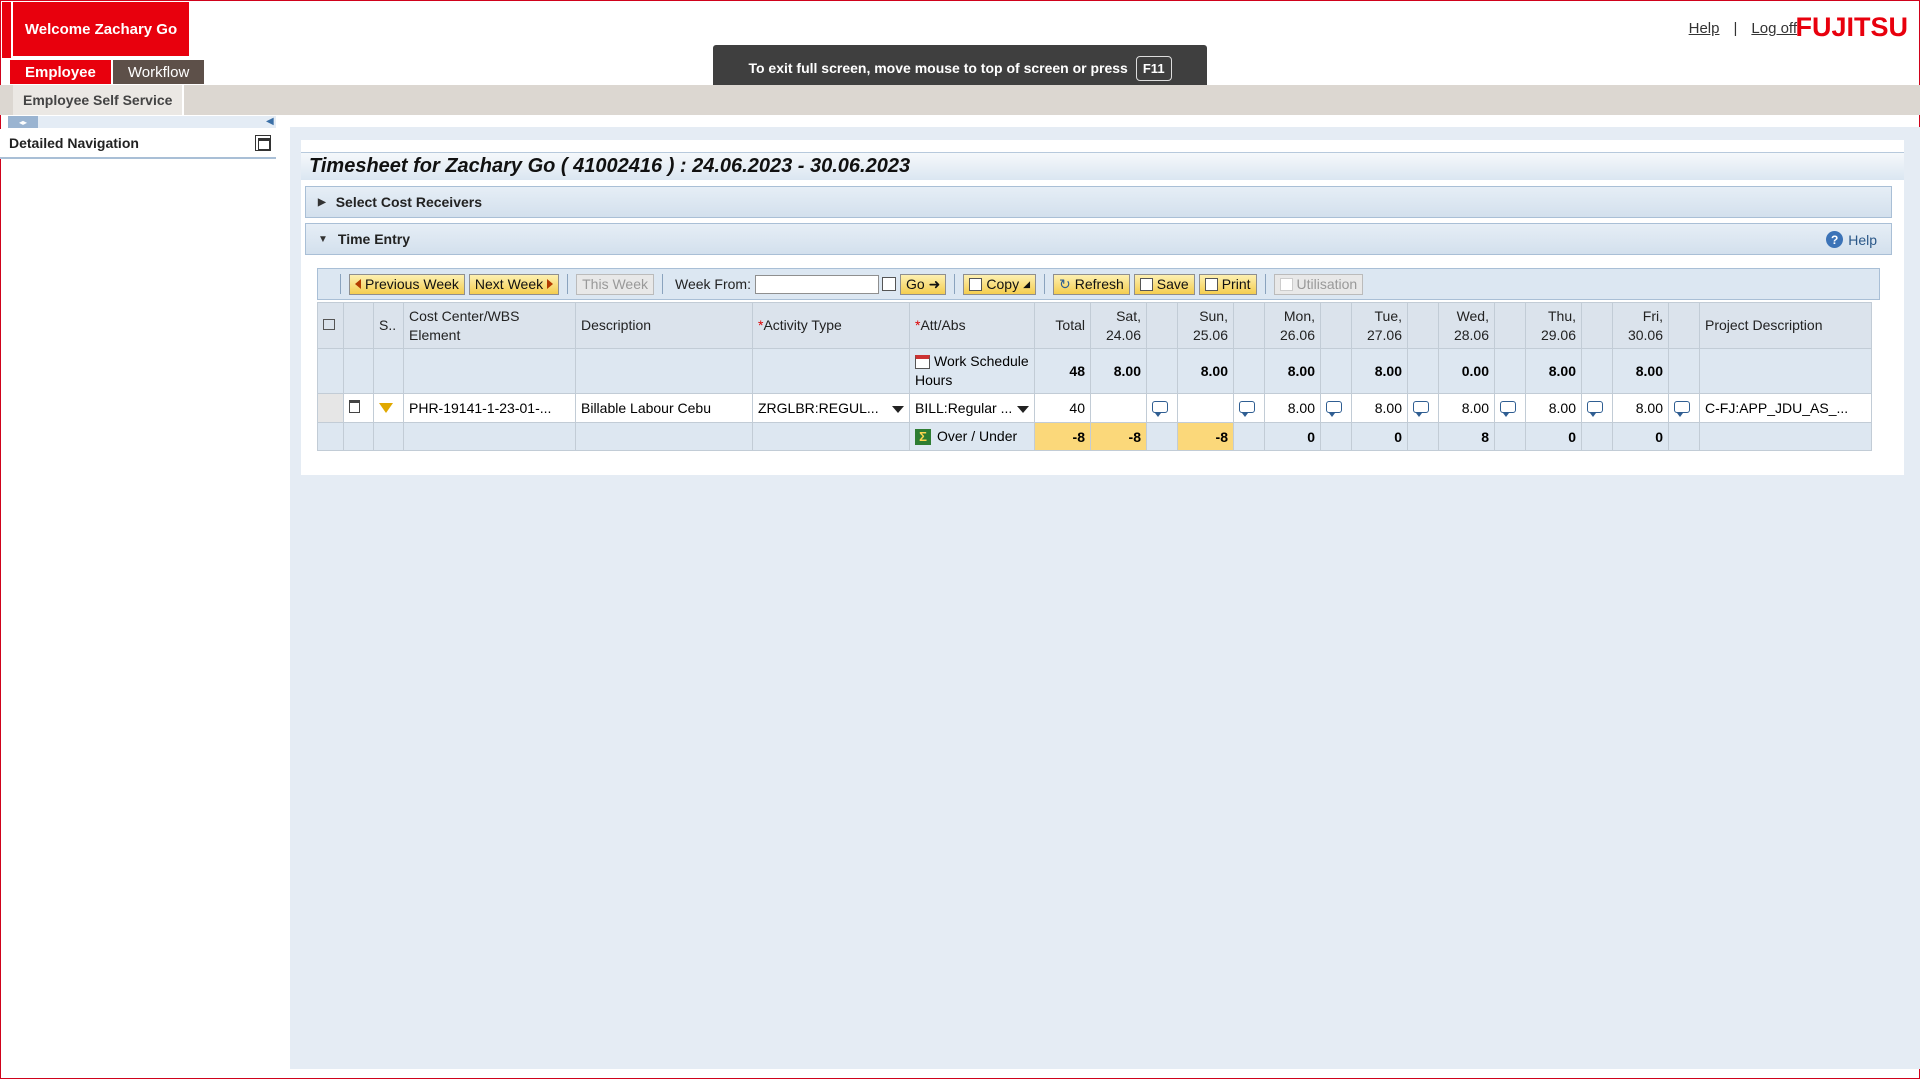 The width and height of the screenshot is (1920, 1079). What do you see at coordinates (386, 408) in the screenshot?
I see `status-triangle-icon` at bounding box center [386, 408].